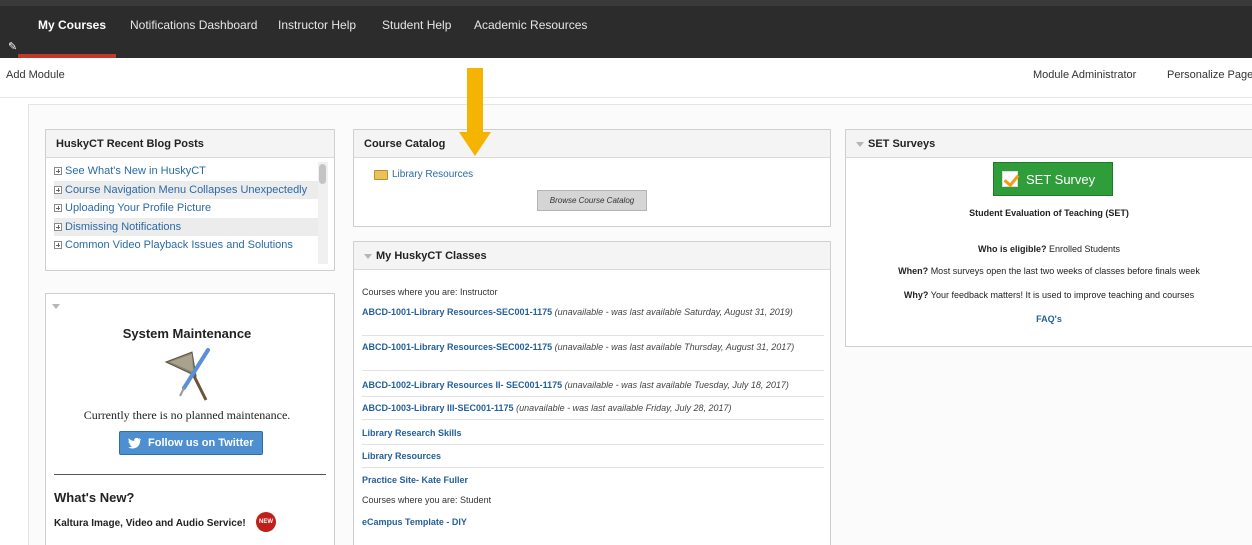 The image size is (1252, 545). I want to click on follow-twitter-button: Follow us on Twitter, so click(191, 443).